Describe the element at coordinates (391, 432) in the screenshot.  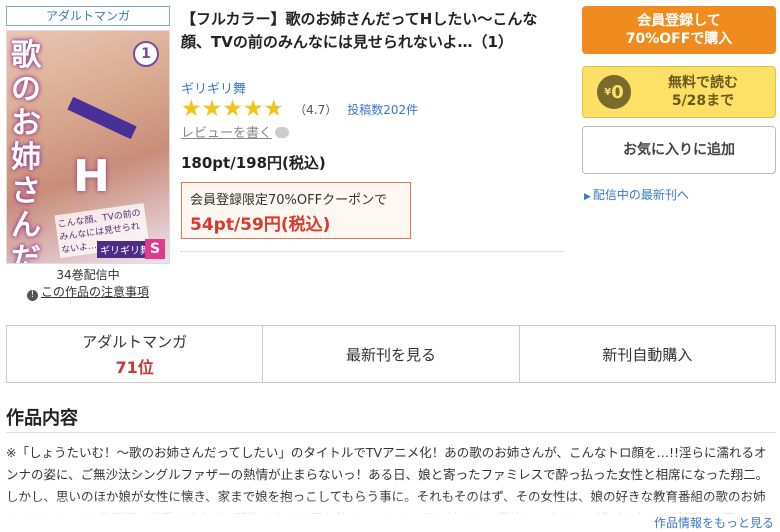
I see `section-divider` at that location.